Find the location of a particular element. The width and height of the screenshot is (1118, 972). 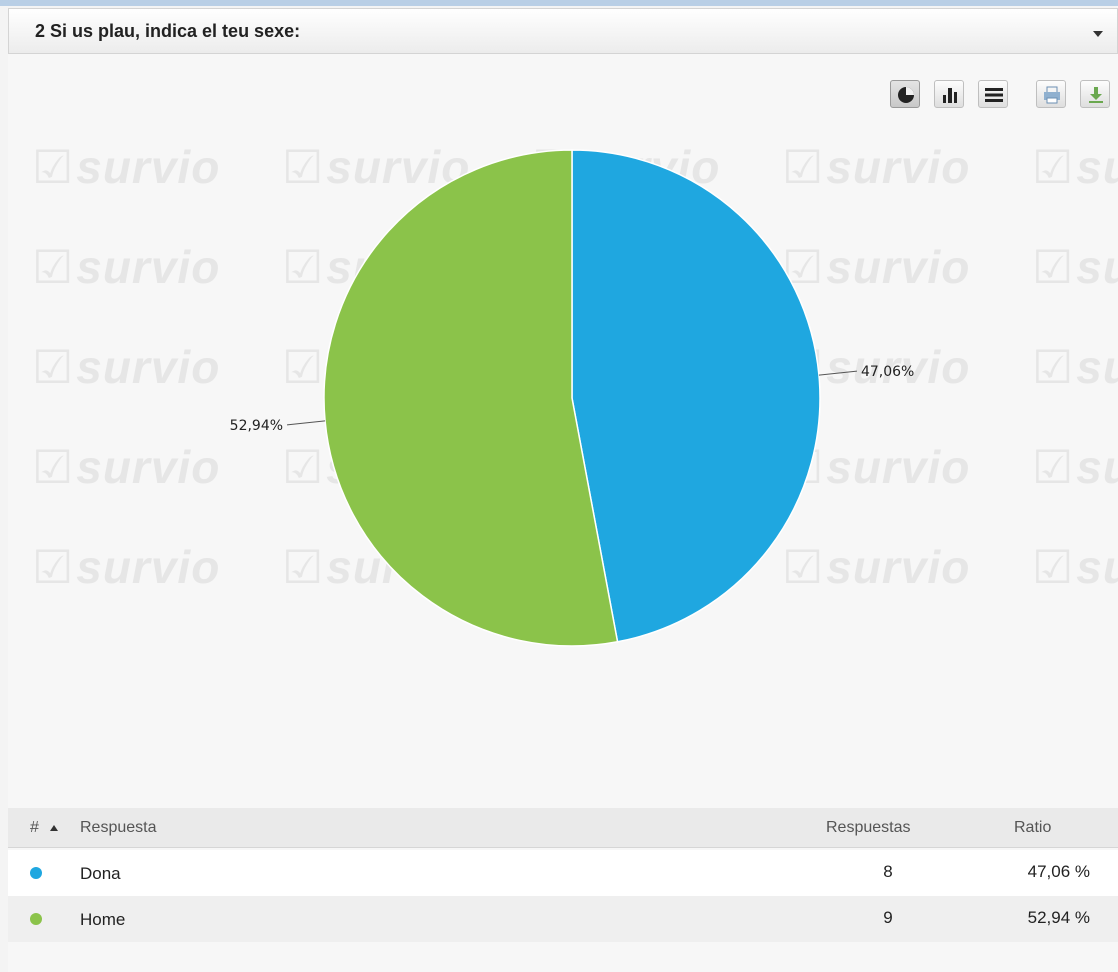

dropdown-arrow-icon is located at coordinates (1098, 34).